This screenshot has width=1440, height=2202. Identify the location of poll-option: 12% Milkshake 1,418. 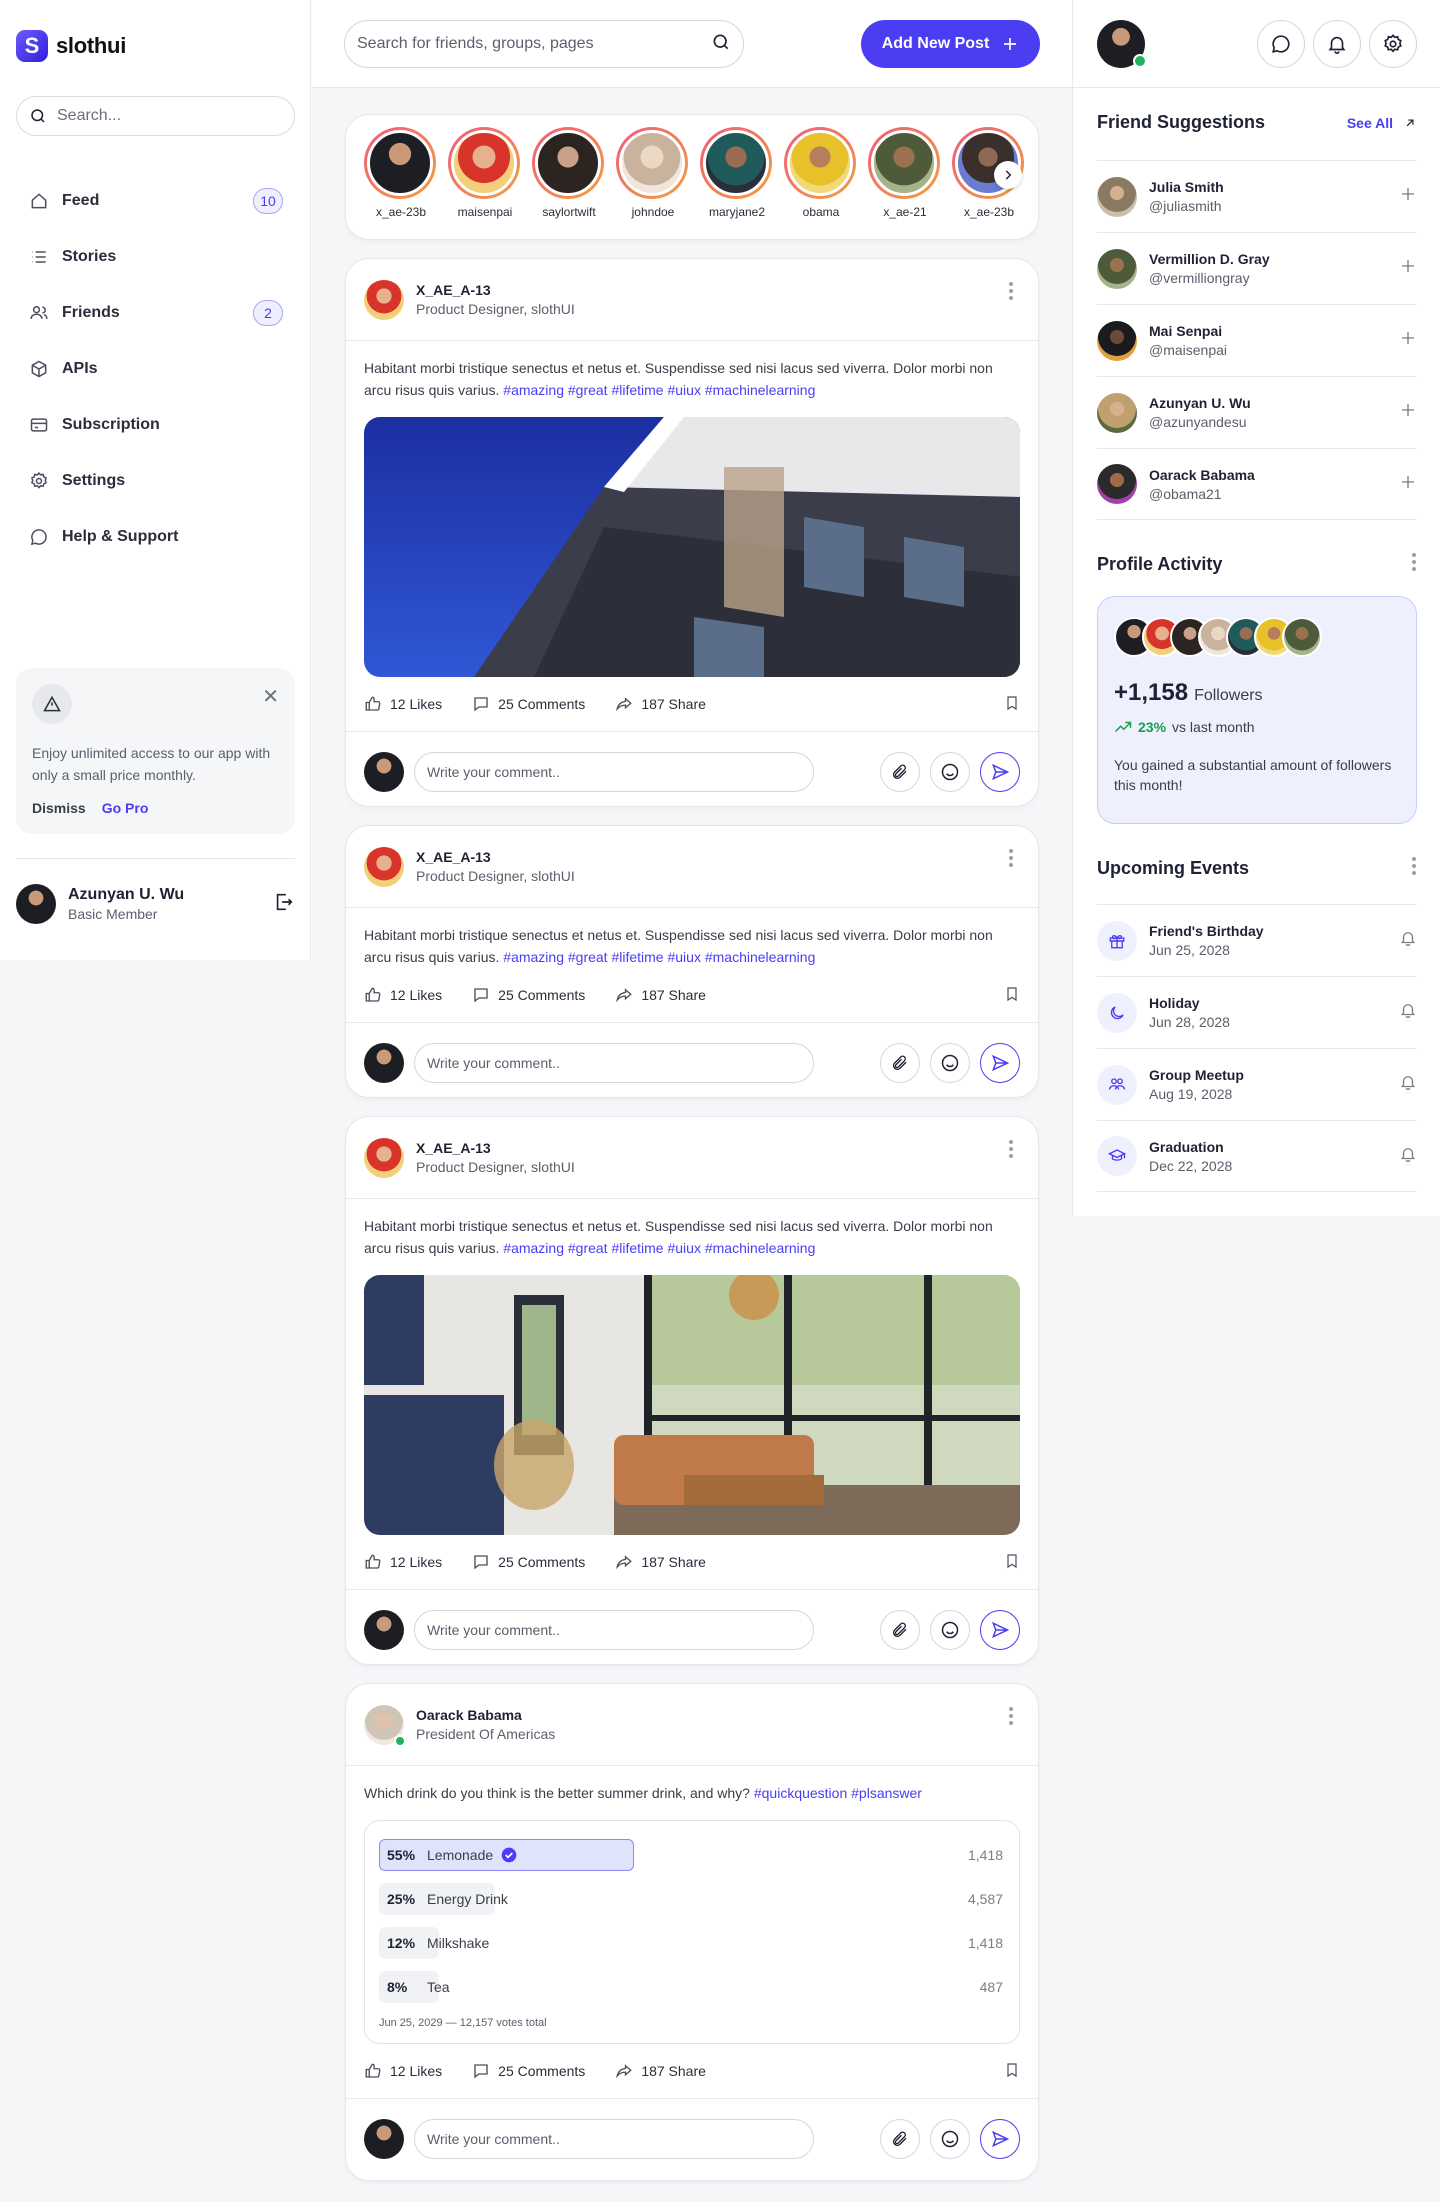
(692, 1943).